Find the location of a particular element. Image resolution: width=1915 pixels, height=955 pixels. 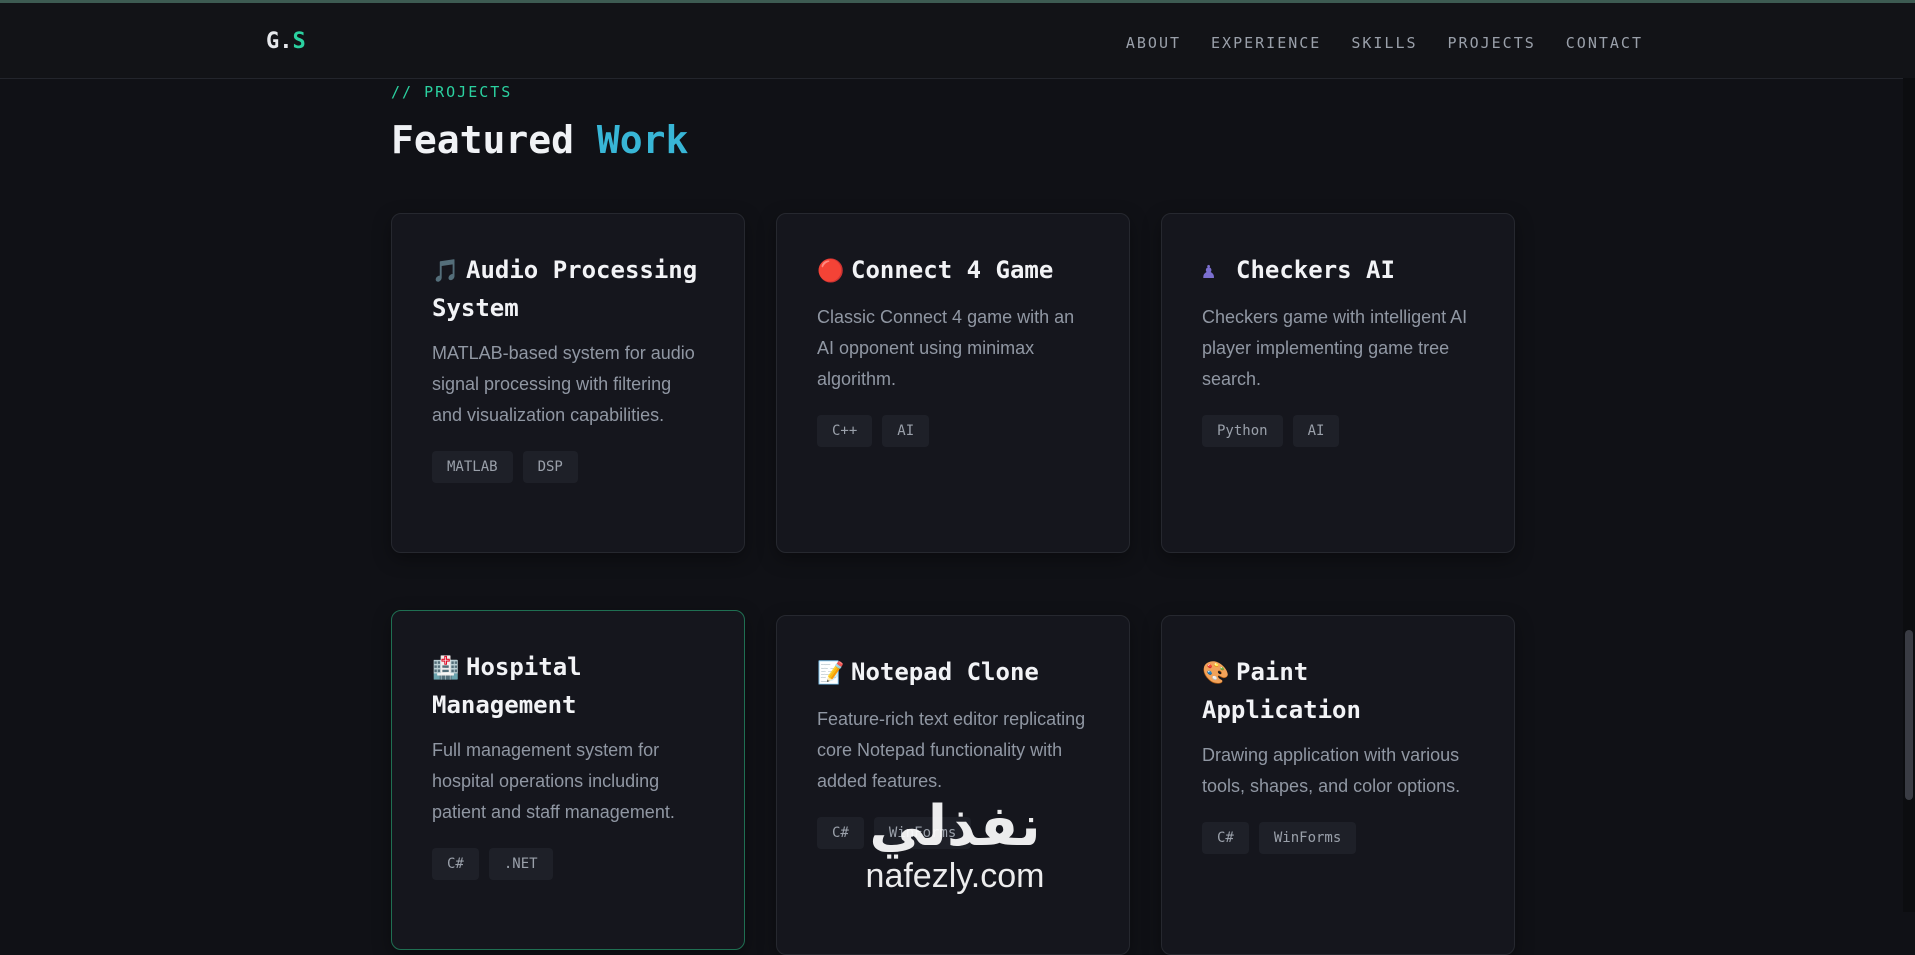

scrollbar-thumb is located at coordinates (1909, 715).